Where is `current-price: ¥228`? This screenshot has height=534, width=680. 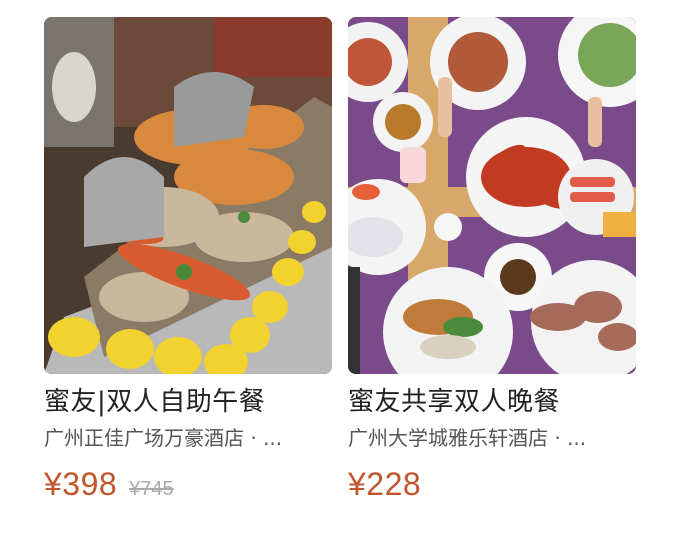
current-price: ¥228 is located at coordinates (385, 484).